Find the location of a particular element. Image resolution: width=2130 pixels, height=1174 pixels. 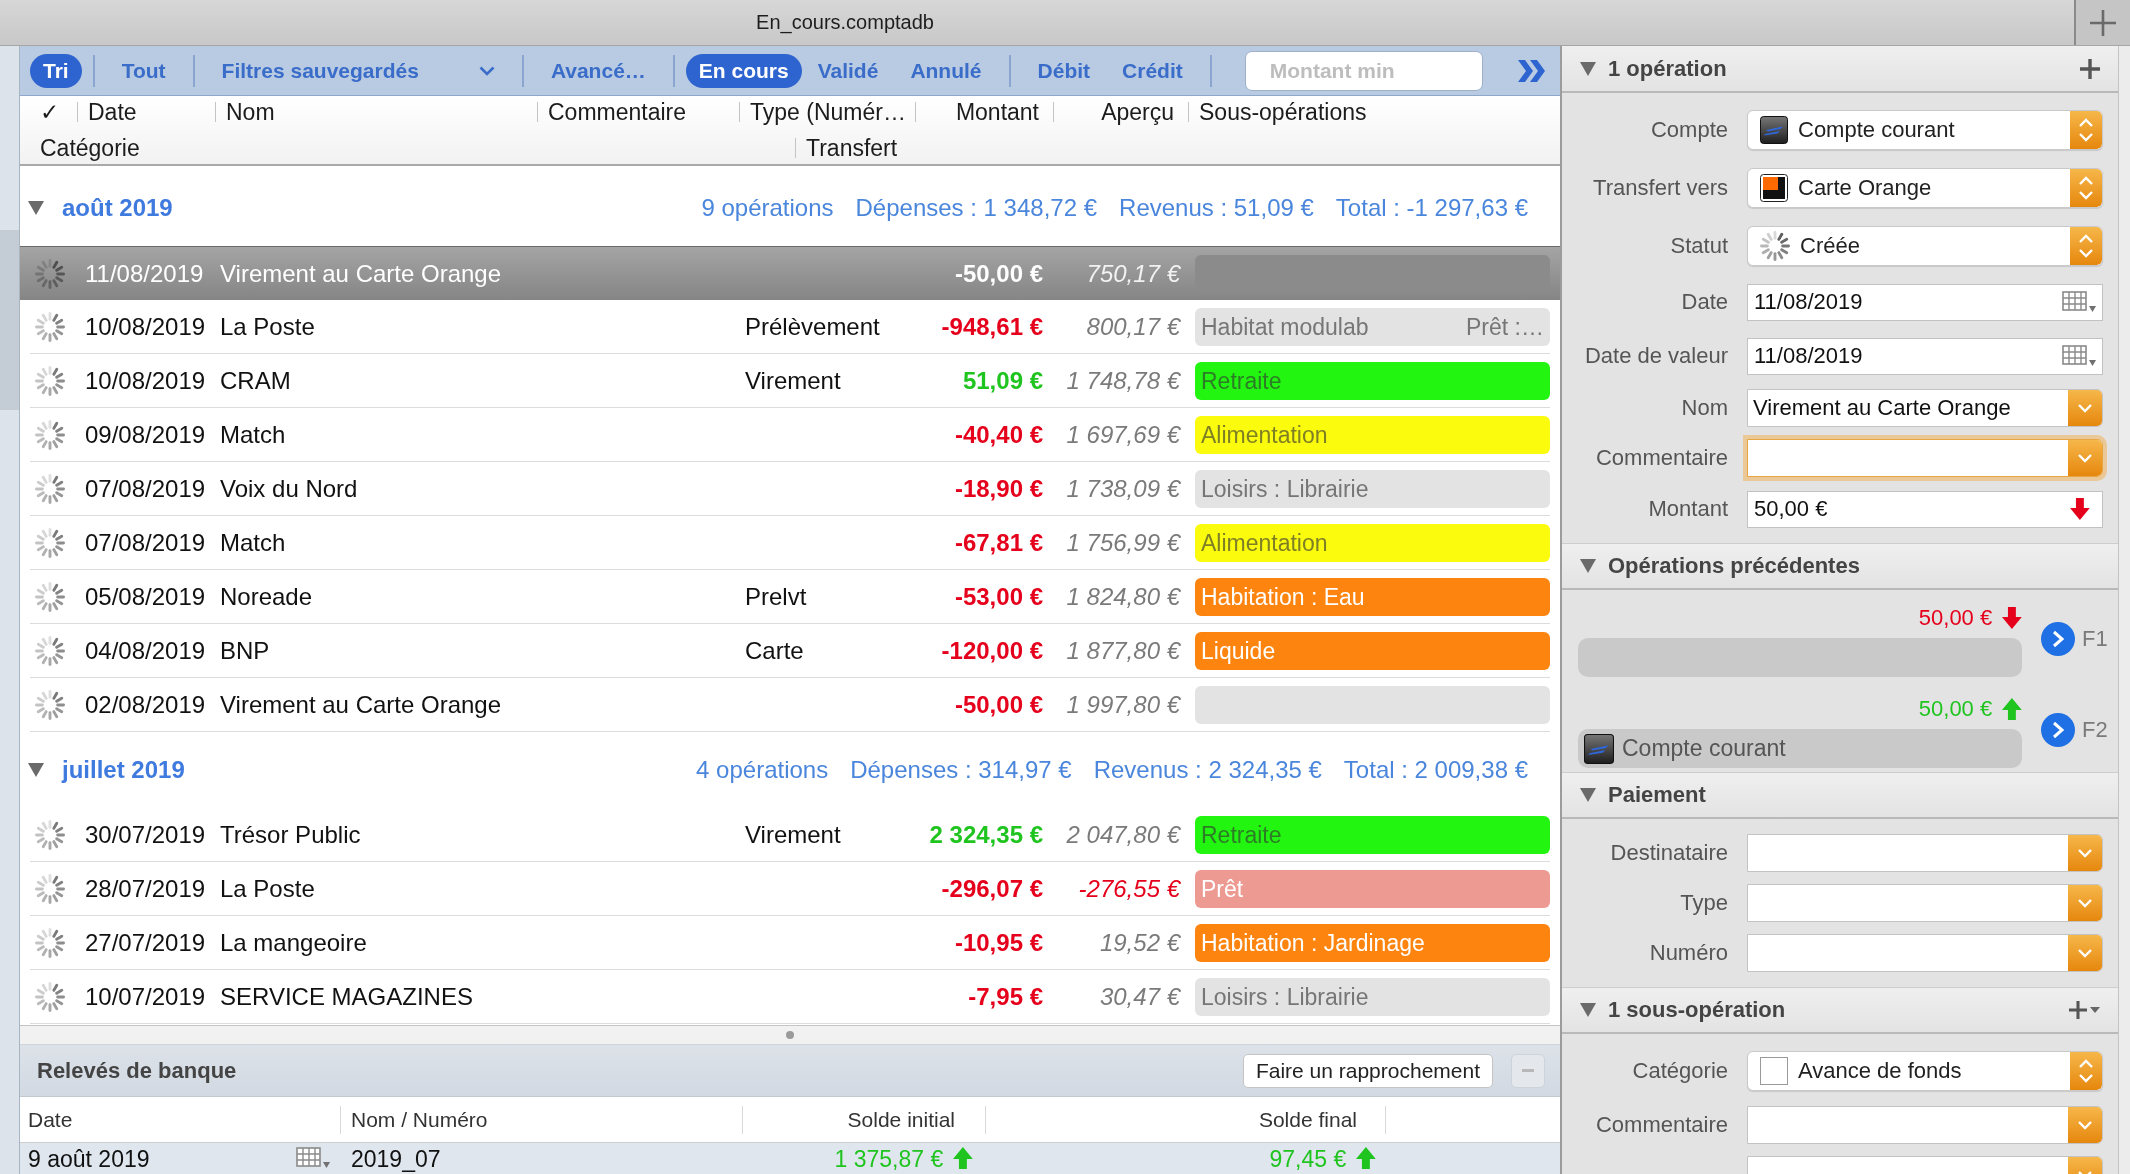

amount-cell: -50,00 € is located at coordinates (998, 273).